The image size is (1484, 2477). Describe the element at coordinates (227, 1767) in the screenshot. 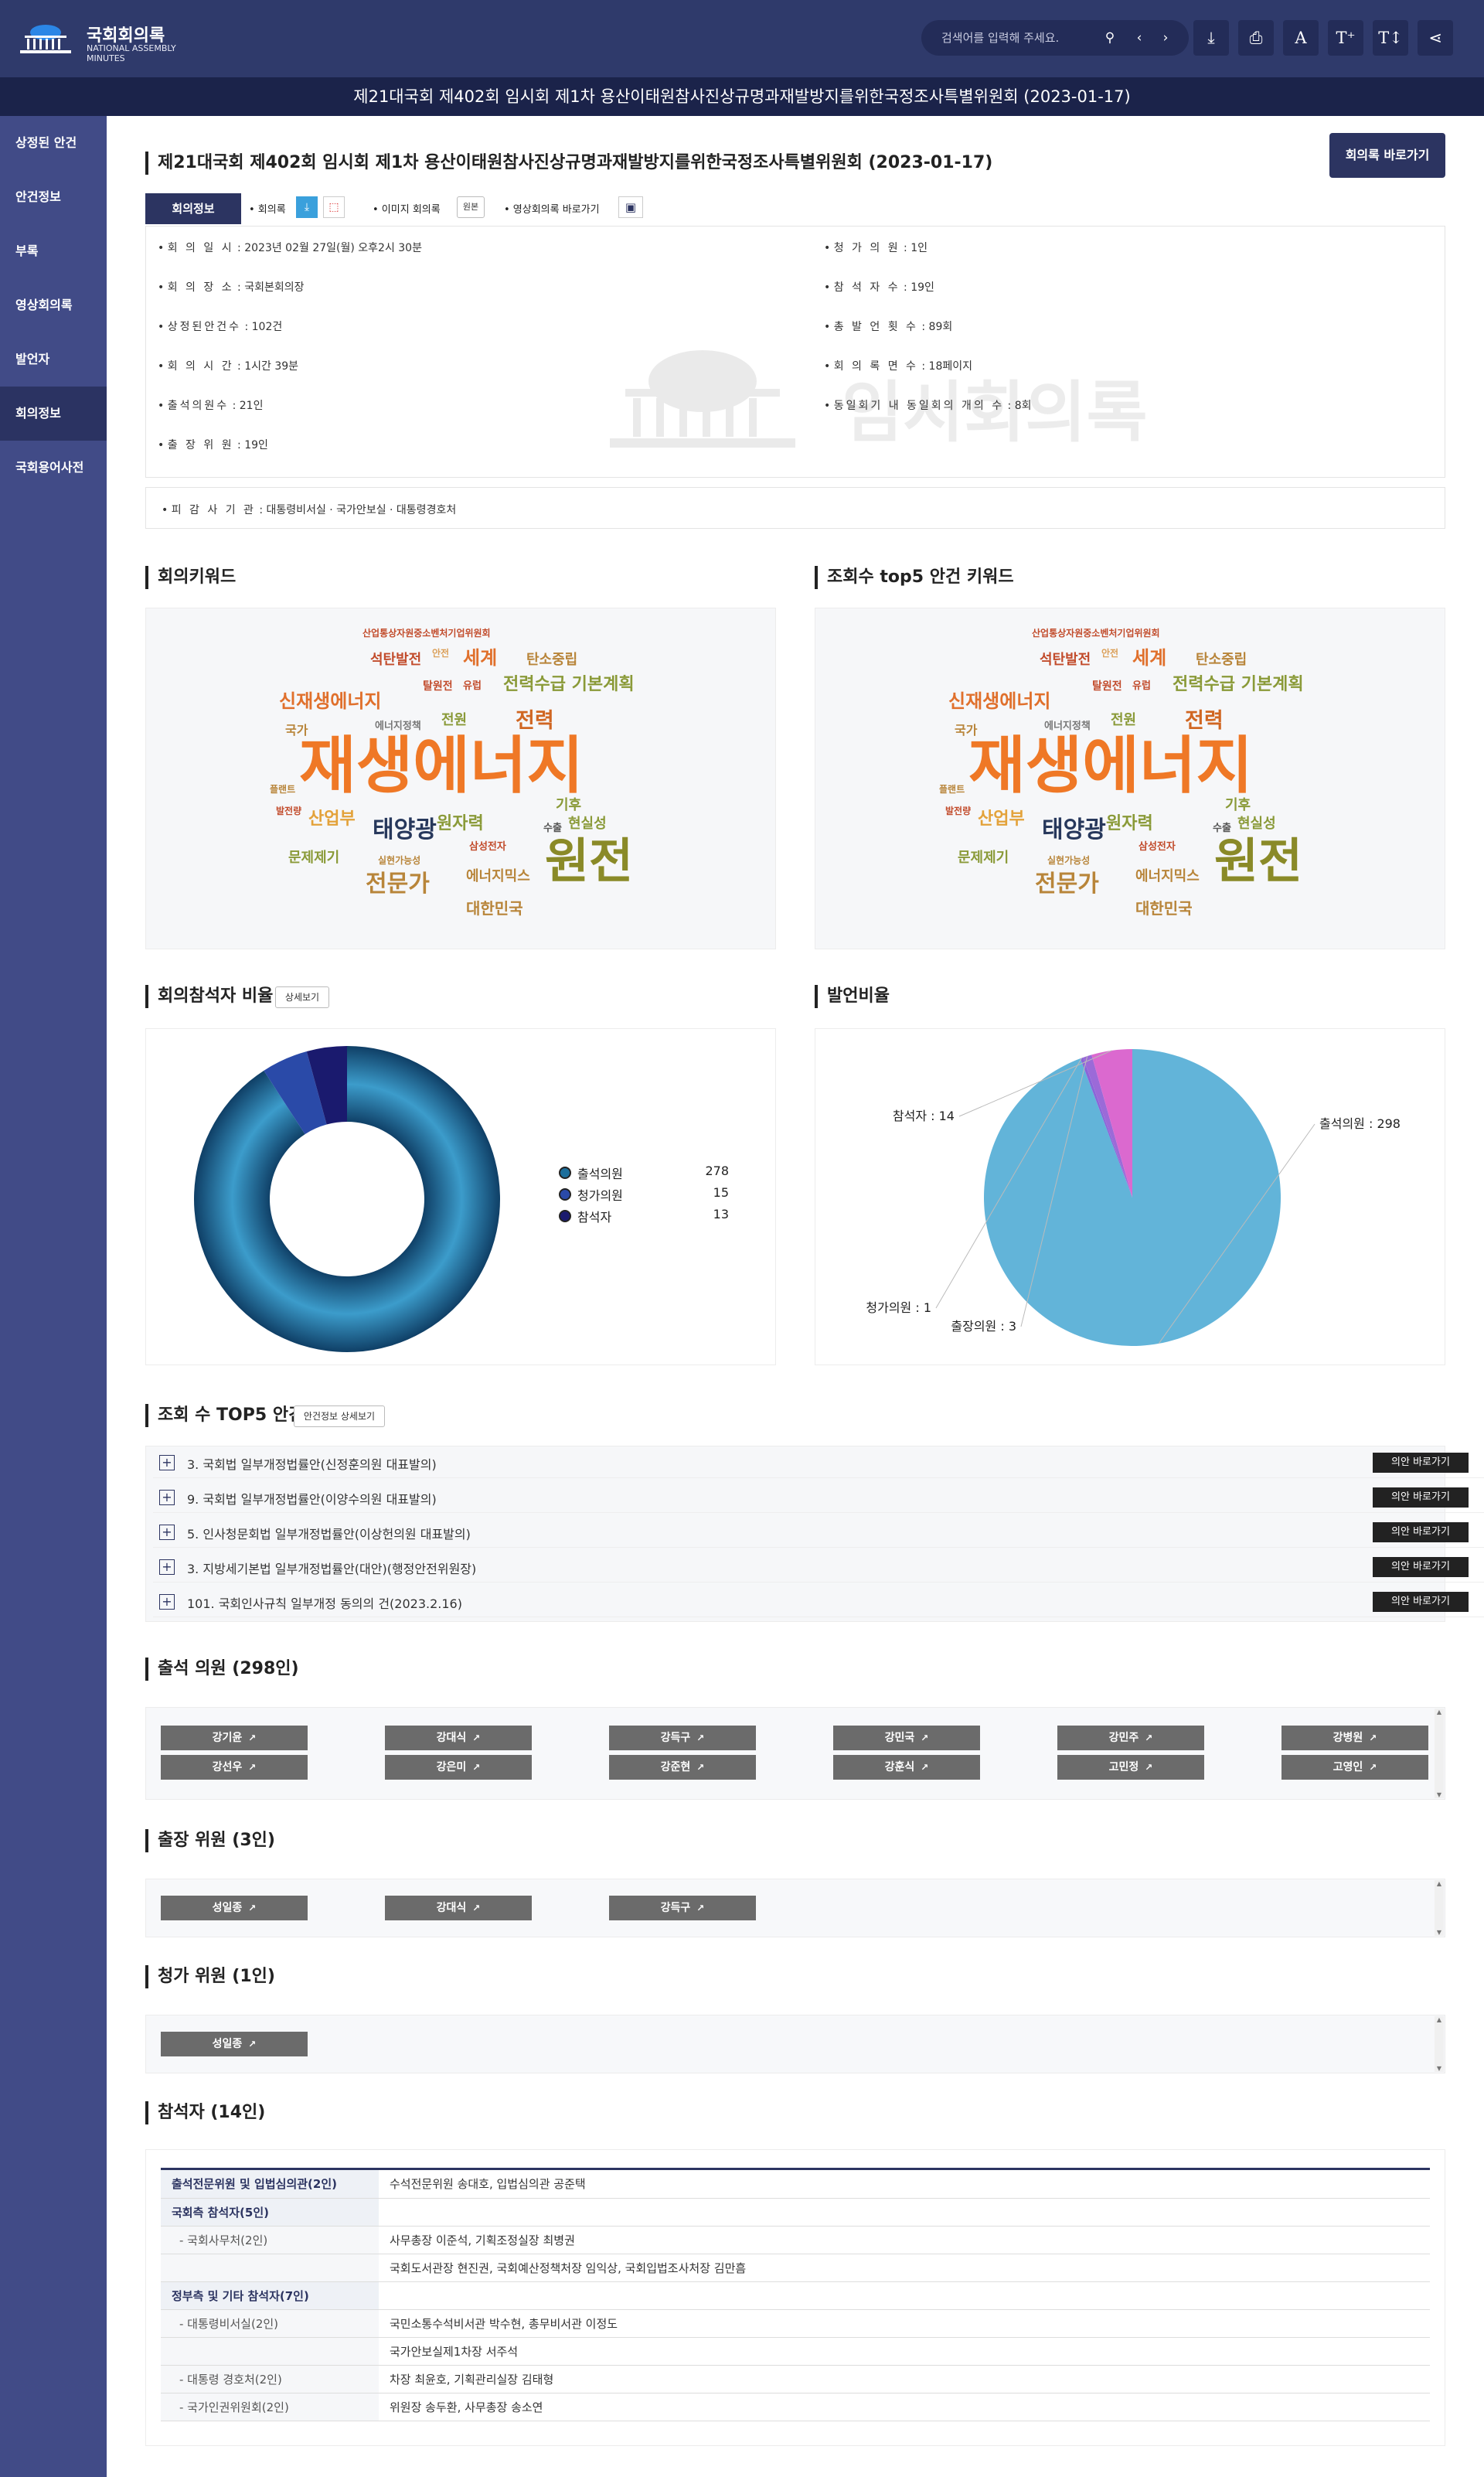

I see `member-name: 강선우` at that location.